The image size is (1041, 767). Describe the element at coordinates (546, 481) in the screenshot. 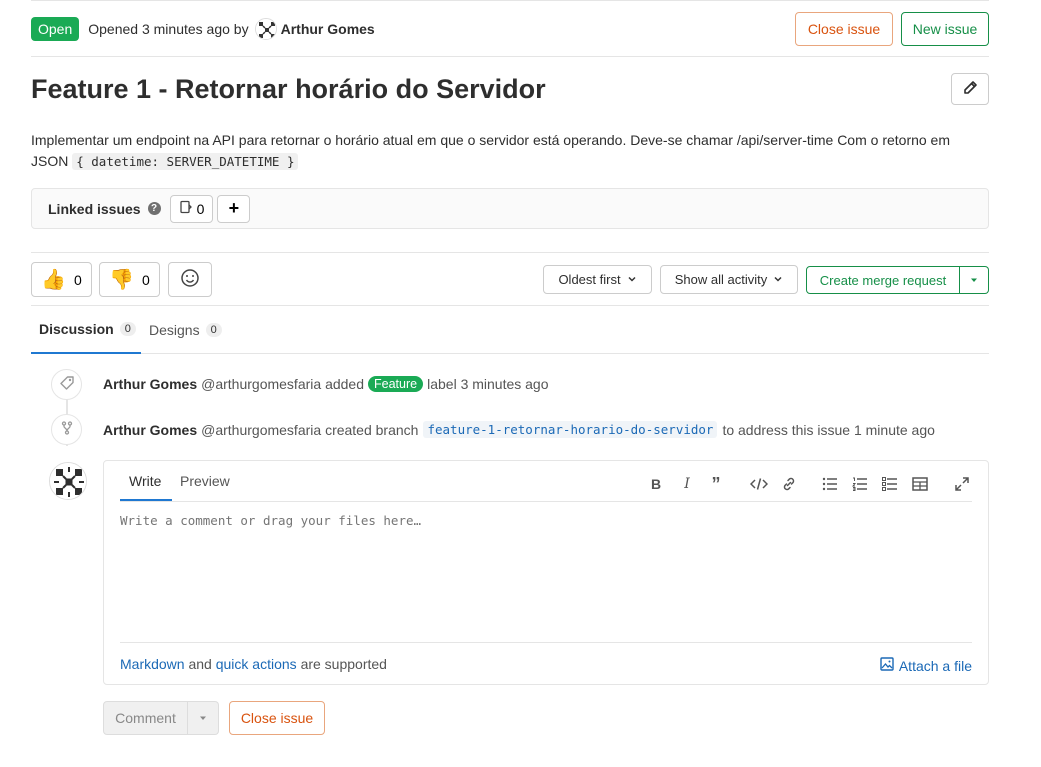

I see `editor-tabs: Write Preview B I ”` at that location.